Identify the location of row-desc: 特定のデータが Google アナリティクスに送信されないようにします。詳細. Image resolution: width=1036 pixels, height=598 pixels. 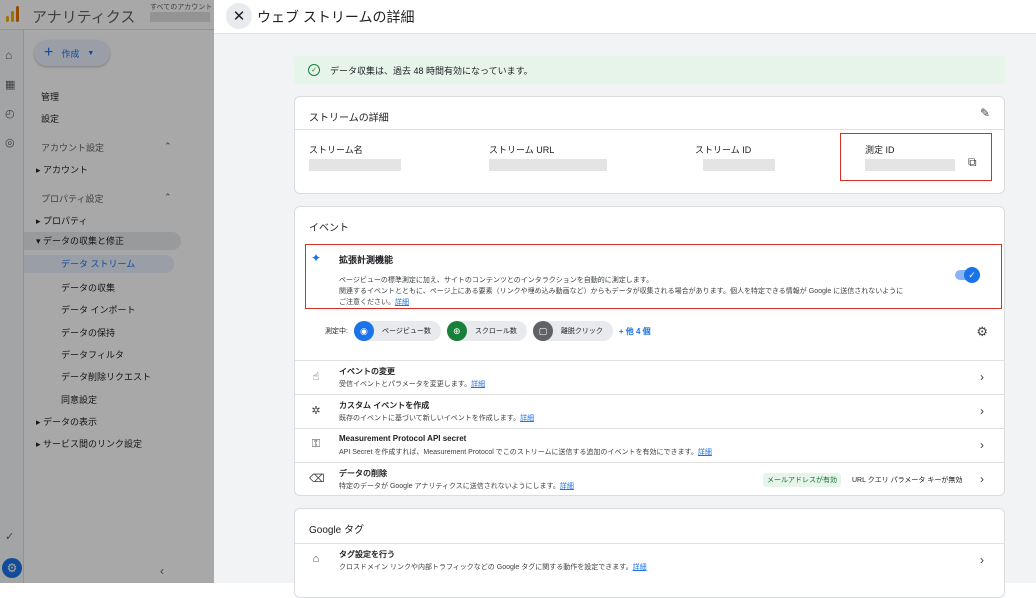
(456, 486).